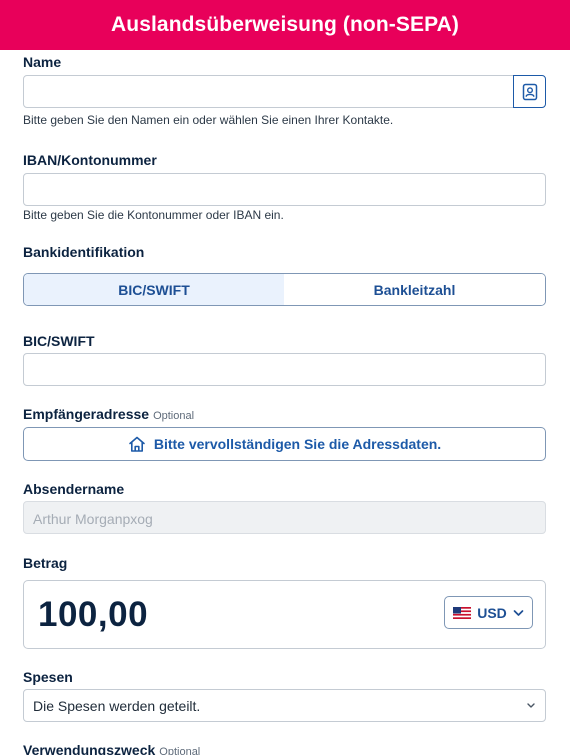  Describe the element at coordinates (48, 677) in the screenshot. I see `fees-label: Spesen` at that location.